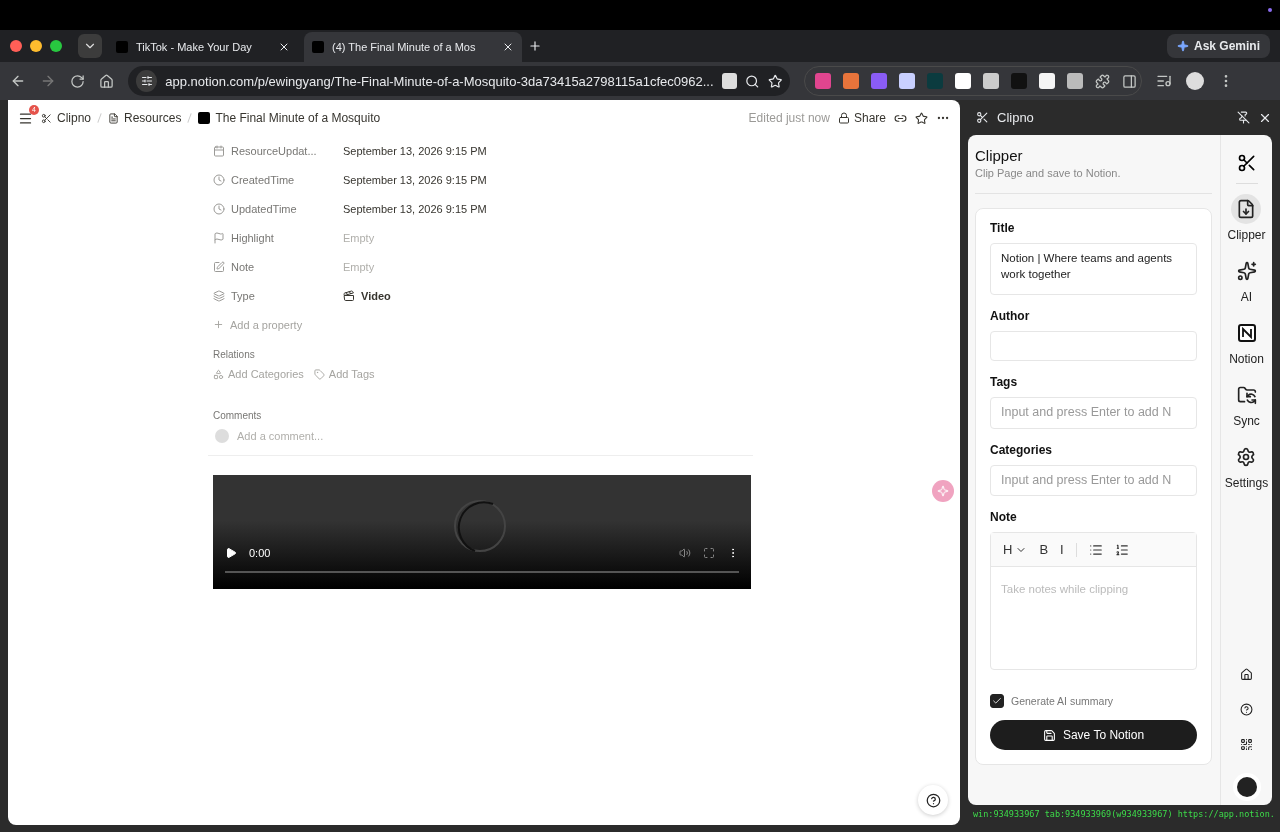 This screenshot has width=1280, height=832. What do you see at coordinates (90, 46) in the screenshot?
I see `tab-search-button` at bounding box center [90, 46].